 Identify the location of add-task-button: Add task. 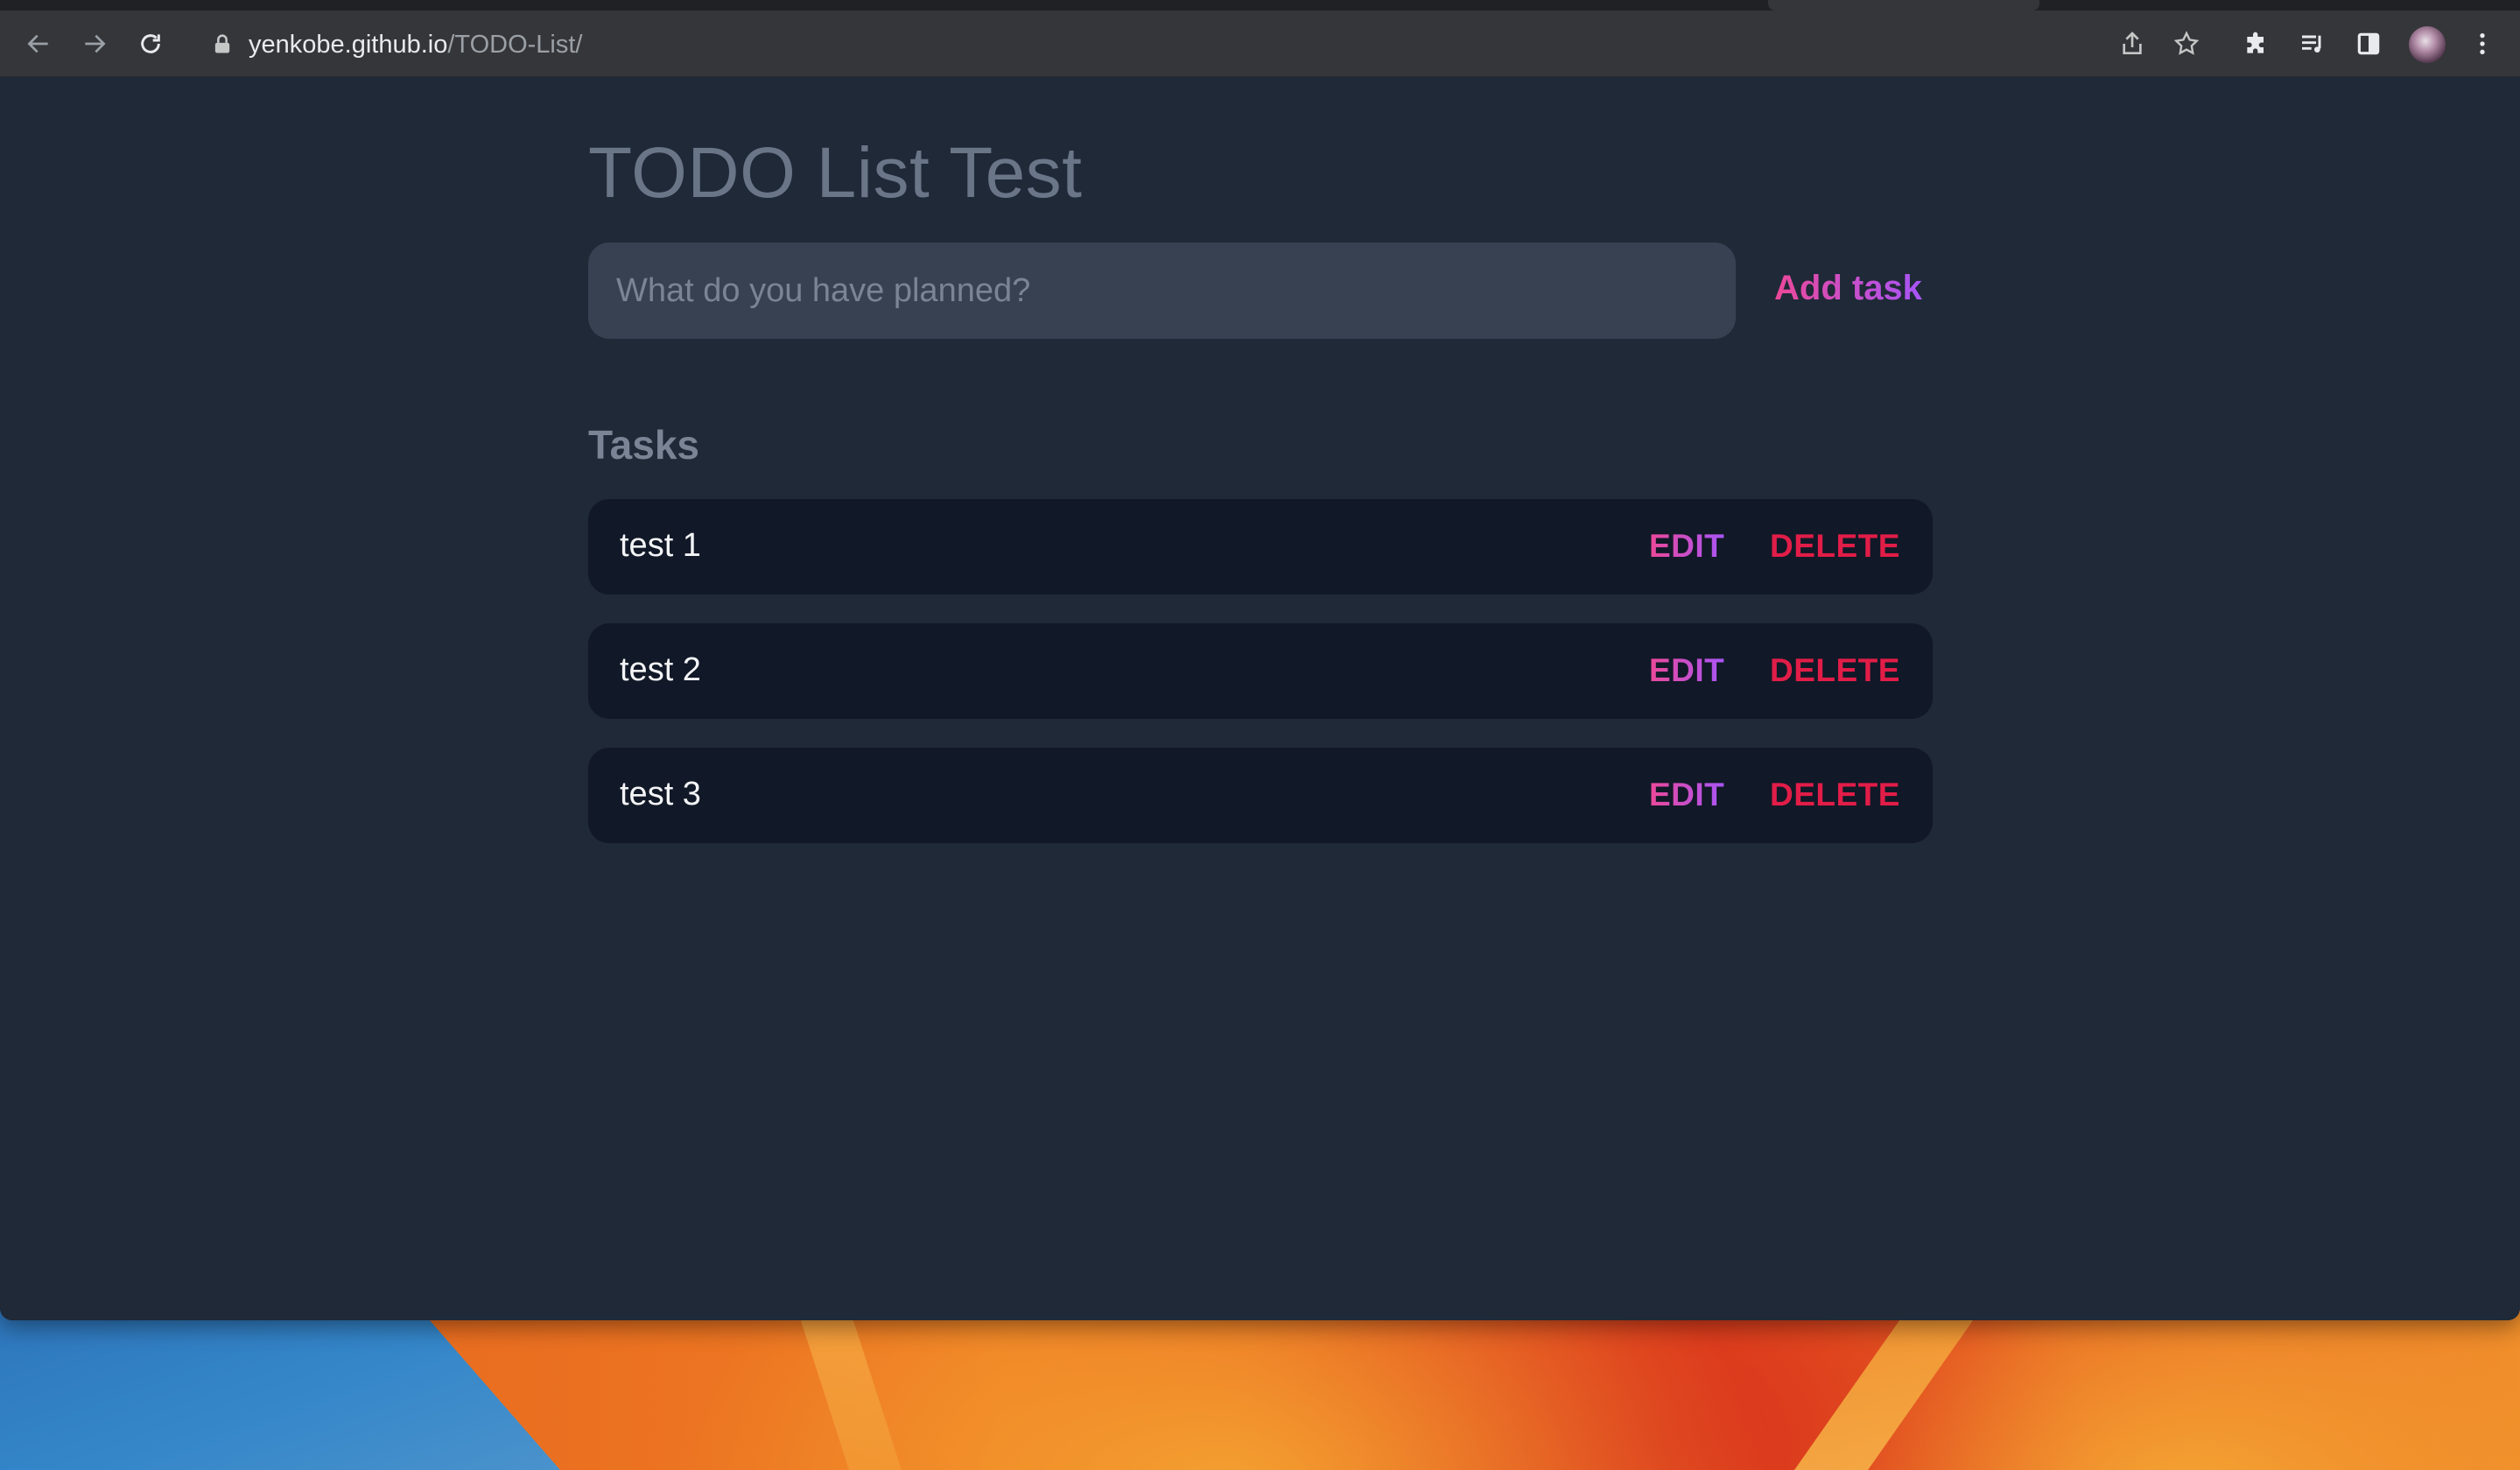
(1848, 288).